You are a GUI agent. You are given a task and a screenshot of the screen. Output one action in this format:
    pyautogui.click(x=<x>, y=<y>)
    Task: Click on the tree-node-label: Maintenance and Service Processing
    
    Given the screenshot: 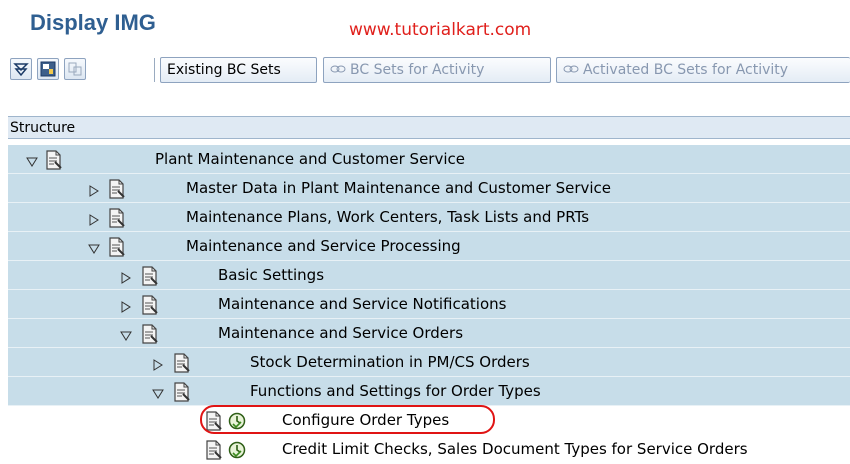 What is the action you would take?
    pyautogui.click(x=323, y=246)
    